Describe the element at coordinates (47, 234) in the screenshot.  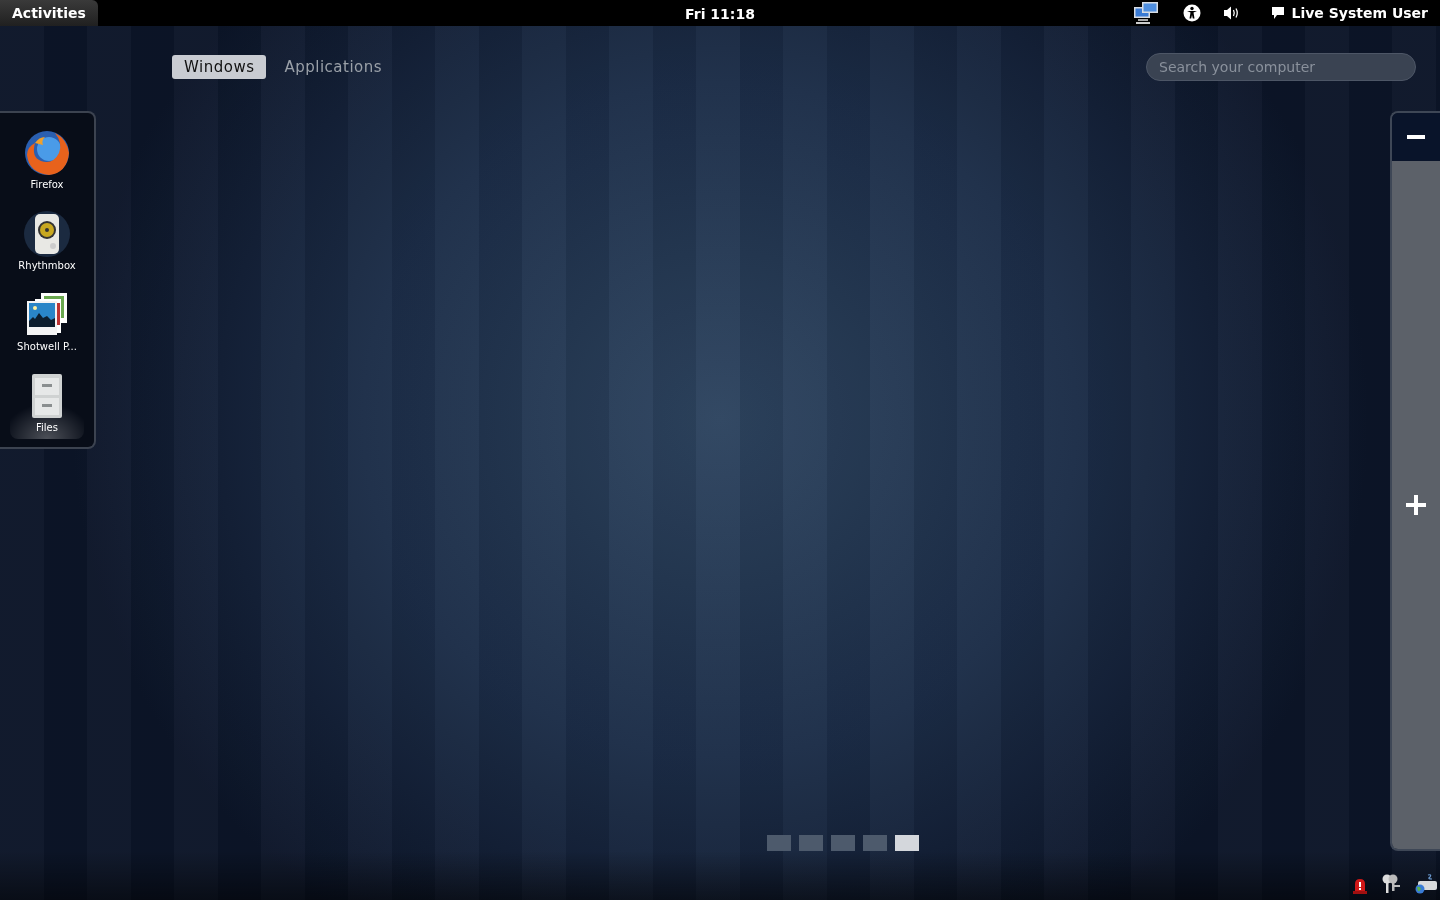
I see `speaker-icon` at that location.